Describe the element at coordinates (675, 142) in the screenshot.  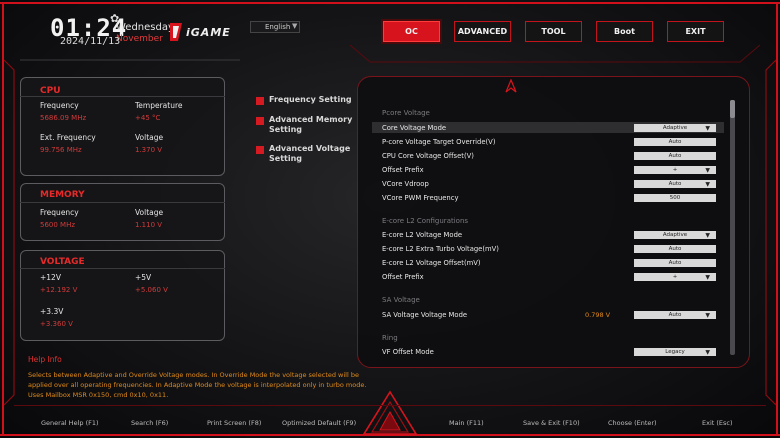
I see `setting-pcore-target-override-input: Auto` at that location.